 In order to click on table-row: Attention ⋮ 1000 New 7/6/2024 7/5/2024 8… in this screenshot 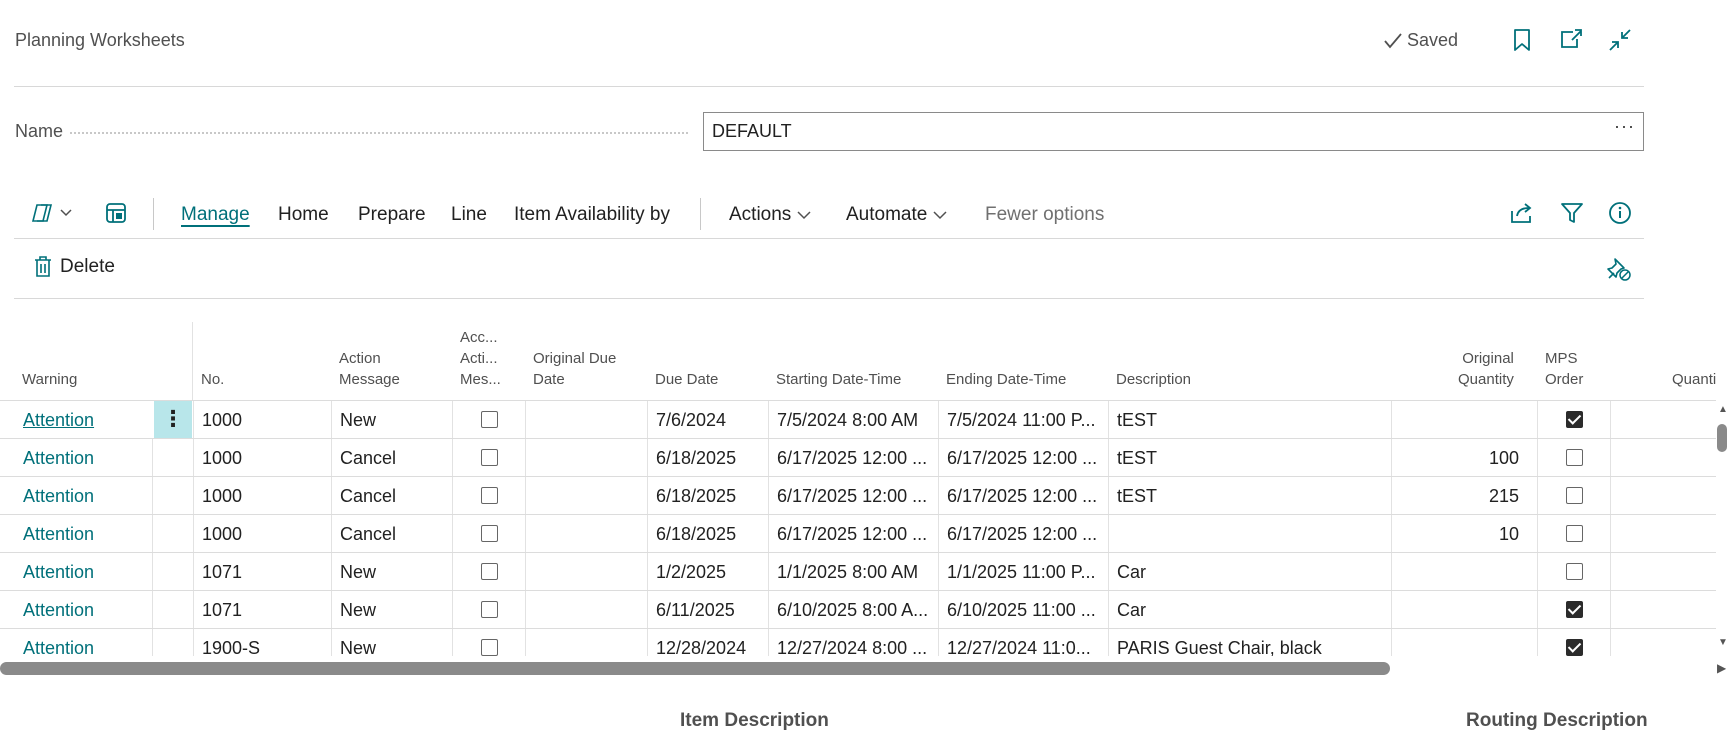, I will do `click(858, 419)`.